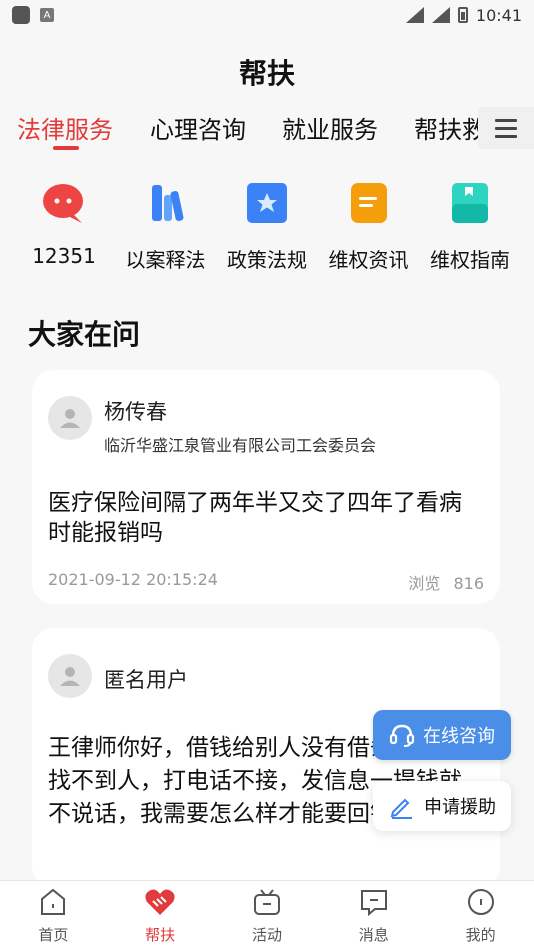 This screenshot has height=950, width=534. What do you see at coordinates (133, 579) in the screenshot?
I see `question-date: 2021-09-12 20:15:24` at bounding box center [133, 579].